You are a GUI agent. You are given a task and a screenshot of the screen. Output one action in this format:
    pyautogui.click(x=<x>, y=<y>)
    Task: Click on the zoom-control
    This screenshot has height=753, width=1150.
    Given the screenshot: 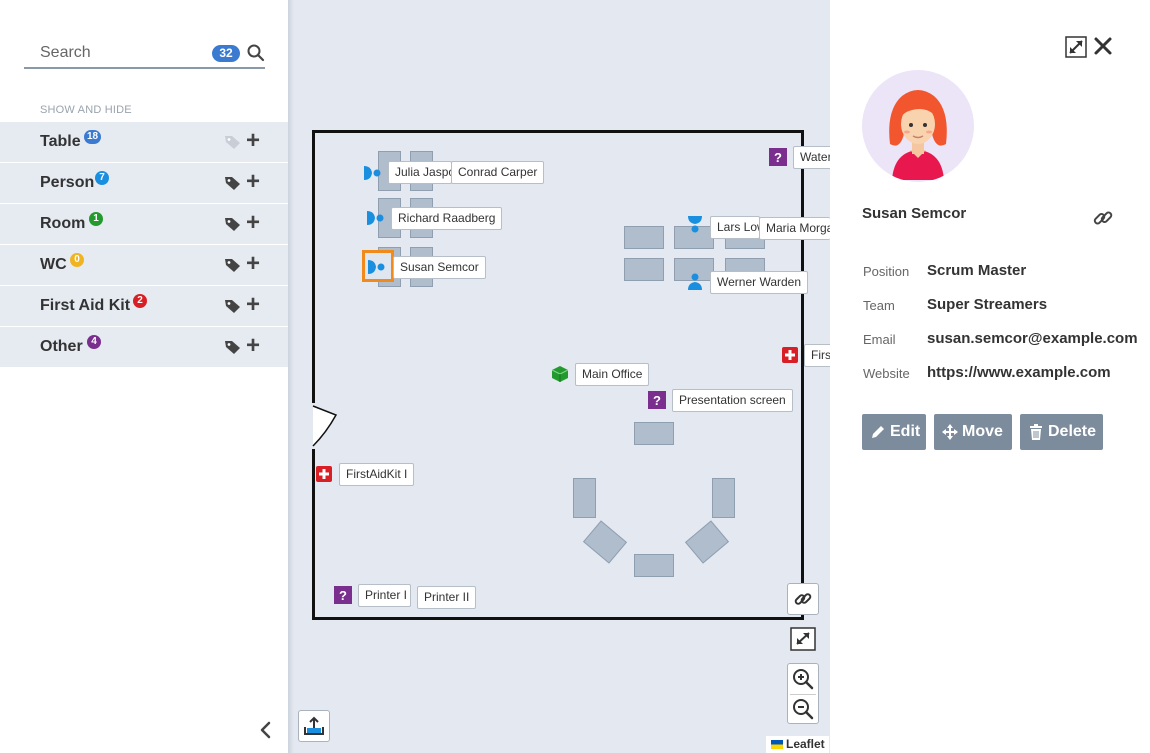 What is the action you would take?
    pyautogui.click(x=803, y=693)
    